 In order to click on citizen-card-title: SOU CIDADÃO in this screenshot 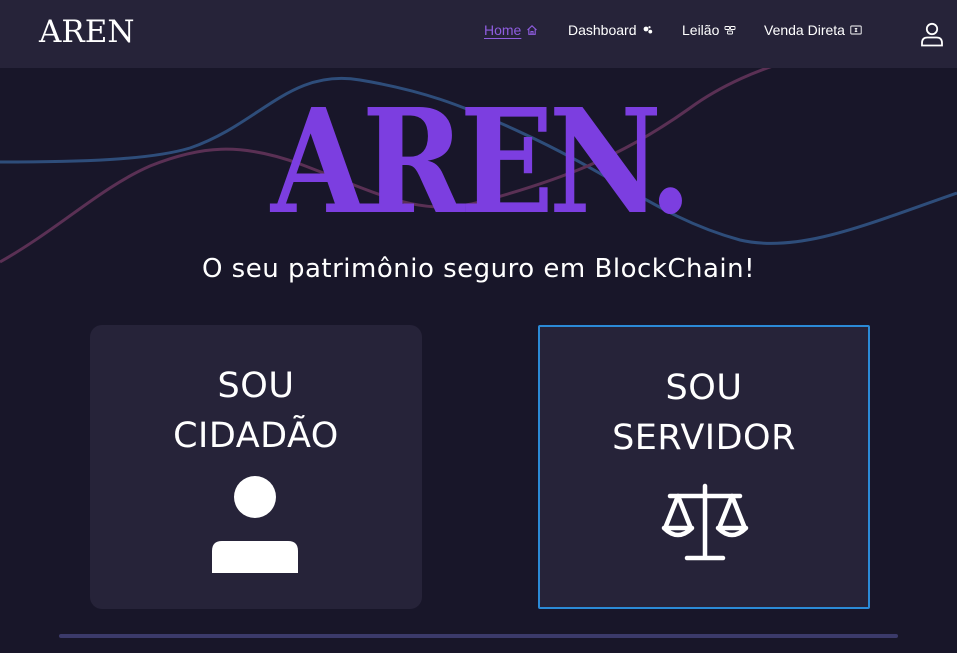, I will do `click(256, 411)`.